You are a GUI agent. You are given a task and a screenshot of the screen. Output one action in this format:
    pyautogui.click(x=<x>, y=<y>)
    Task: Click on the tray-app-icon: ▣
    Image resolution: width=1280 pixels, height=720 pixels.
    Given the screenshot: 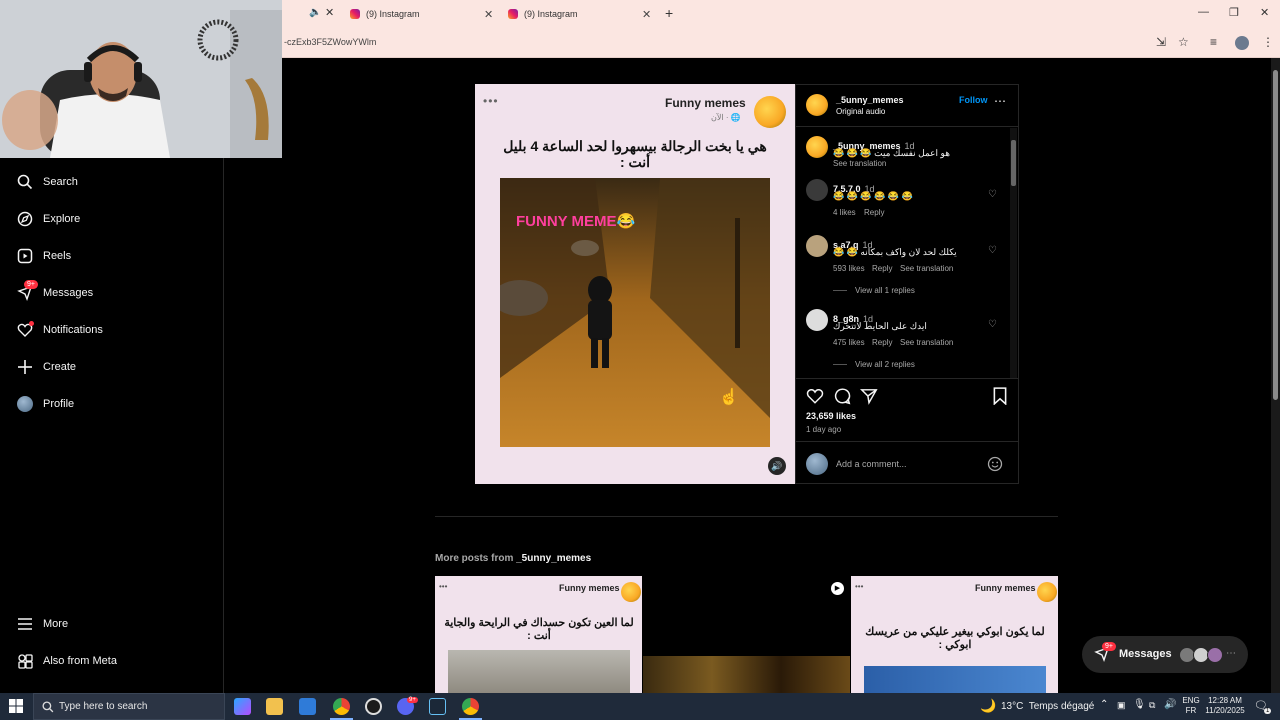 What is the action you would take?
    pyautogui.click(x=1121, y=705)
    